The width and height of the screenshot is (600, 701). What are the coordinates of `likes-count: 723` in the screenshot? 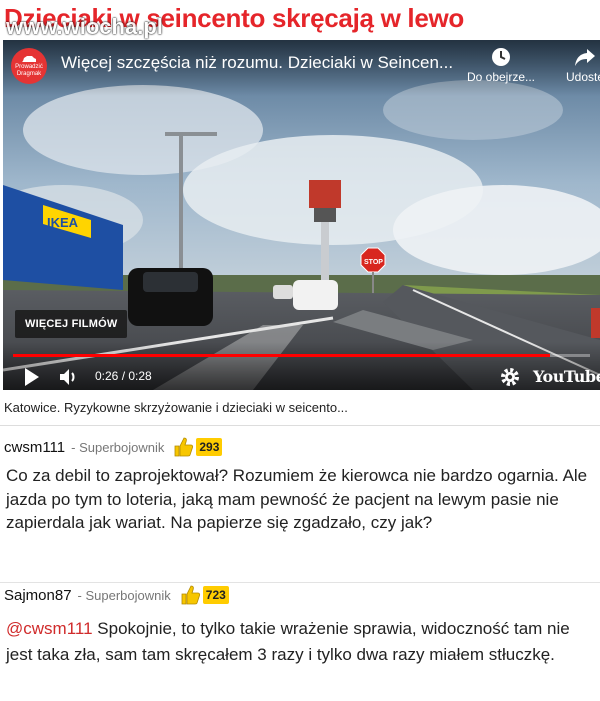 It's located at (215, 595).